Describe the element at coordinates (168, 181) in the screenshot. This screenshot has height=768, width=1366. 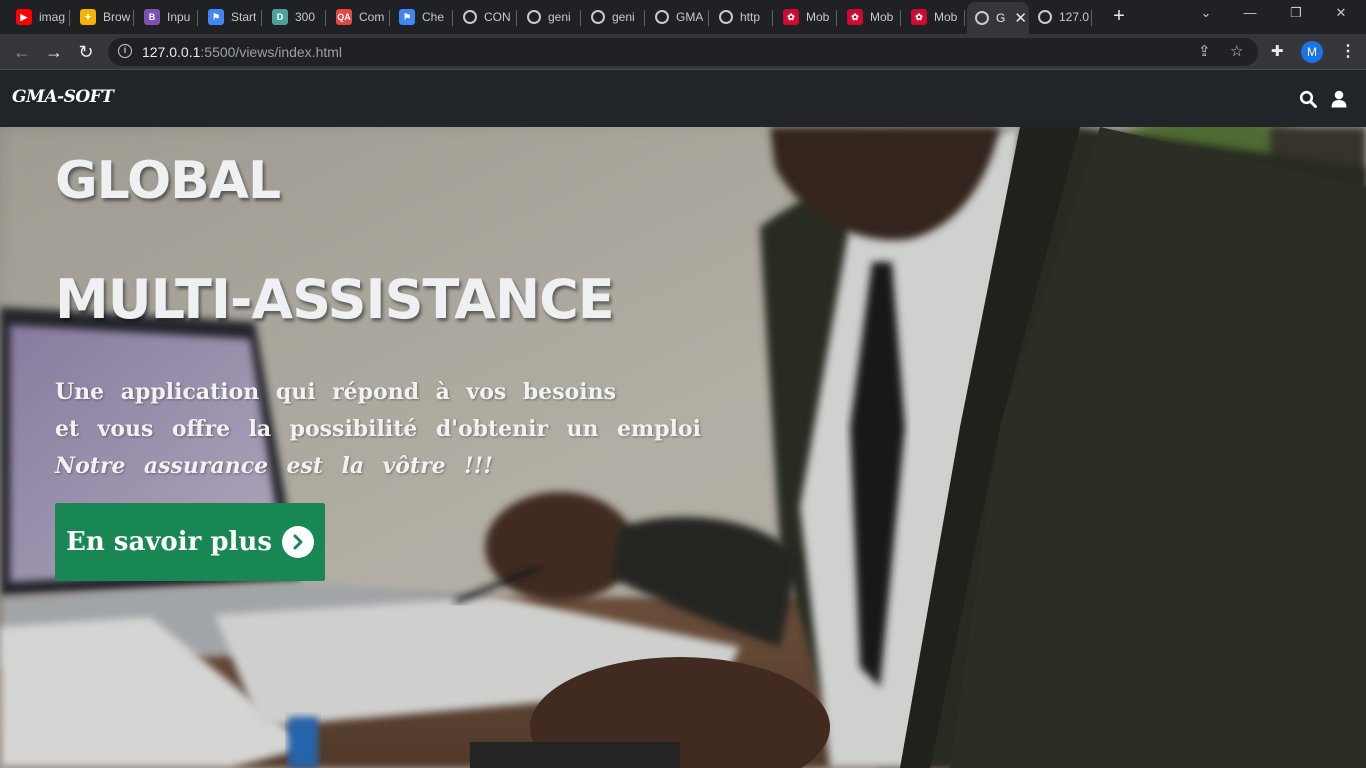
I see `hero-title-line1: GLOBAL` at that location.